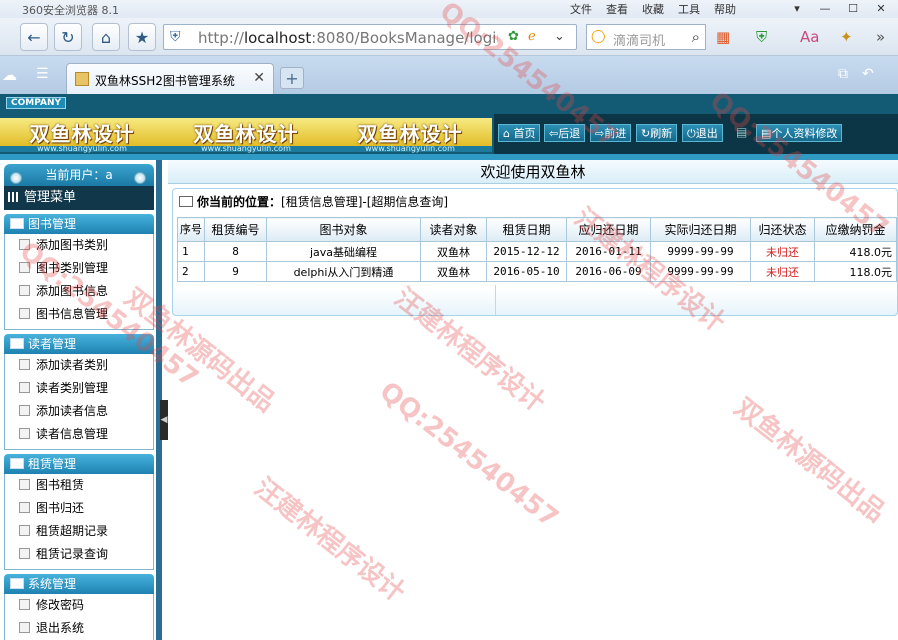  Describe the element at coordinates (723, 37) in the screenshot. I see `apps-icon: ▦` at that location.